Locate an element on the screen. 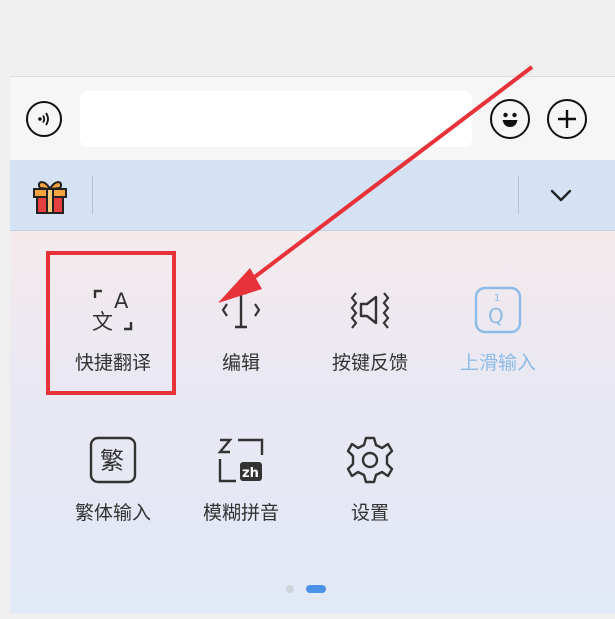 Image resolution: width=615 pixels, height=619 pixels. swipe-up-input-icon: 1 Q is located at coordinates (498, 310).